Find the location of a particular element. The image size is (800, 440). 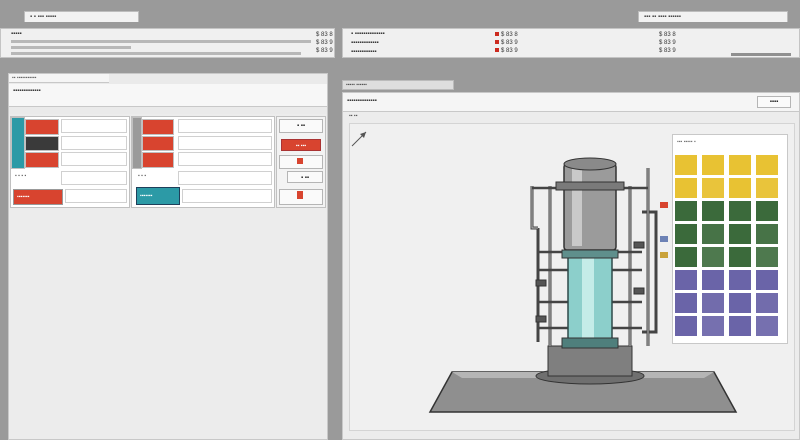

value-field: ▪ ▪▪ is located at coordinates (301, 126).